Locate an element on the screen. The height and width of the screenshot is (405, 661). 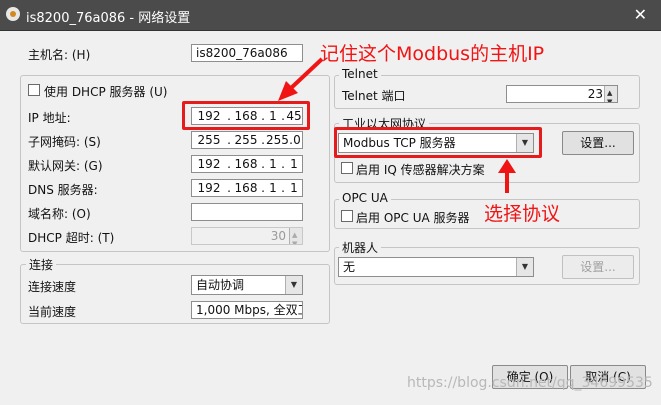
robot-select: 无 ▼ is located at coordinates (436, 267).